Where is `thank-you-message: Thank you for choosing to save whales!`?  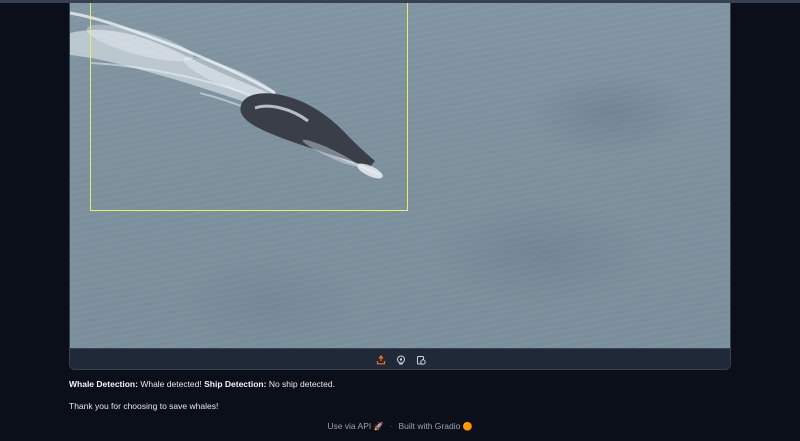
thank-you-message: Thank you for choosing to save whales! is located at coordinates (144, 406).